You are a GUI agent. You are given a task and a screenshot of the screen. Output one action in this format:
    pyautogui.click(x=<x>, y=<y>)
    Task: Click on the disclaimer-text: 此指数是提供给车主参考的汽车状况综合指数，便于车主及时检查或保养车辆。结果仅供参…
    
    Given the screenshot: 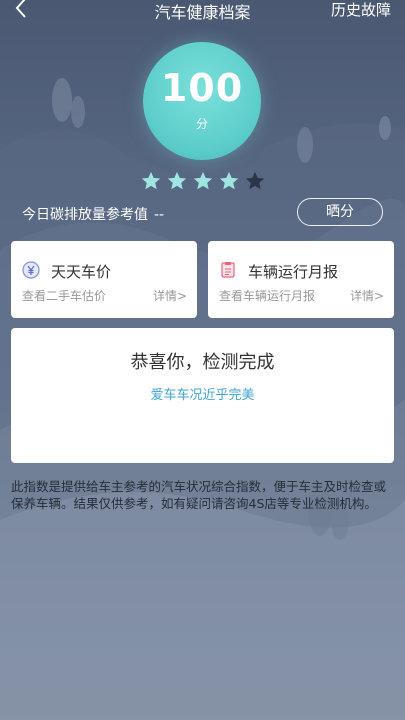 What is the action you would take?
    pyautogui.click(x=199, y=495)
    